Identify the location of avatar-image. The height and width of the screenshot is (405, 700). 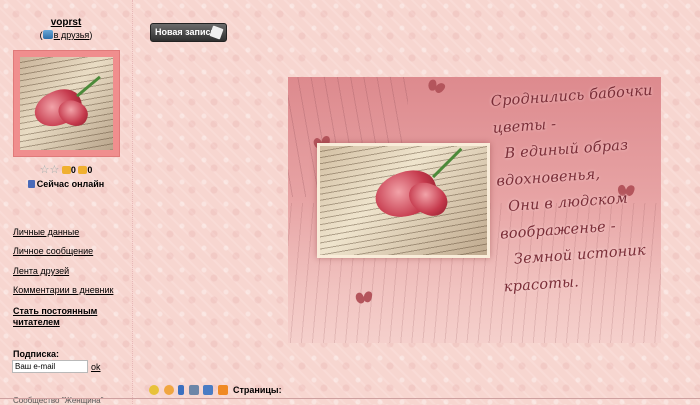
(66, 103).